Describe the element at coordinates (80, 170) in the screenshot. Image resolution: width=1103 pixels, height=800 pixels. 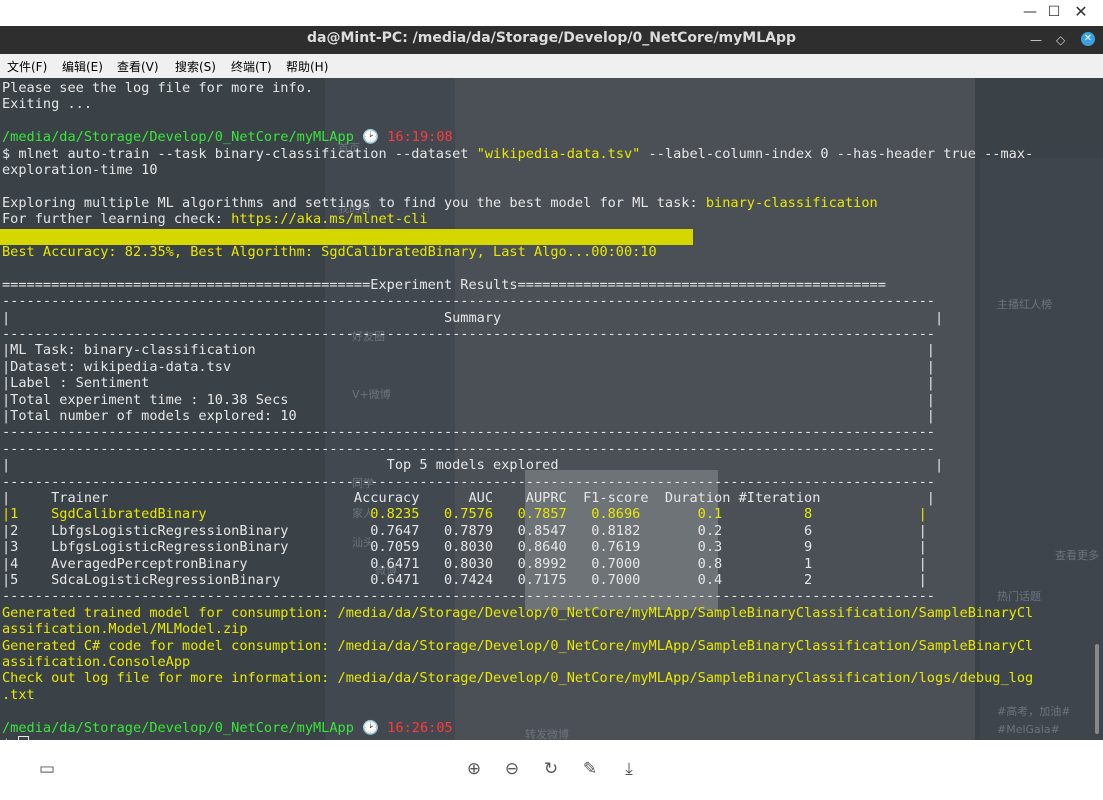
I see `terminal-line: exploration-time 10` at that location.